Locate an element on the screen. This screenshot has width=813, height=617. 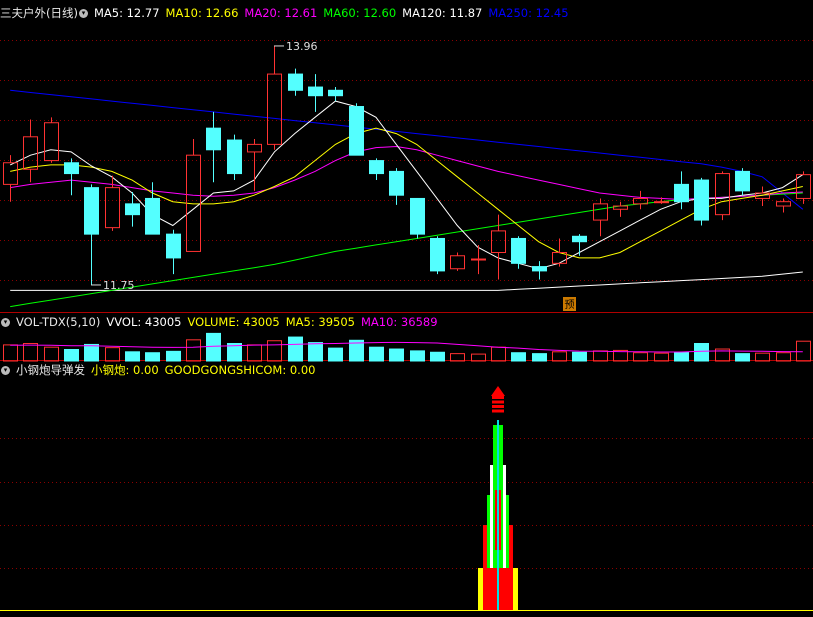
legend-entry: GOODGONGSHICOM: 0.00 is located at coordinates (240, 370).